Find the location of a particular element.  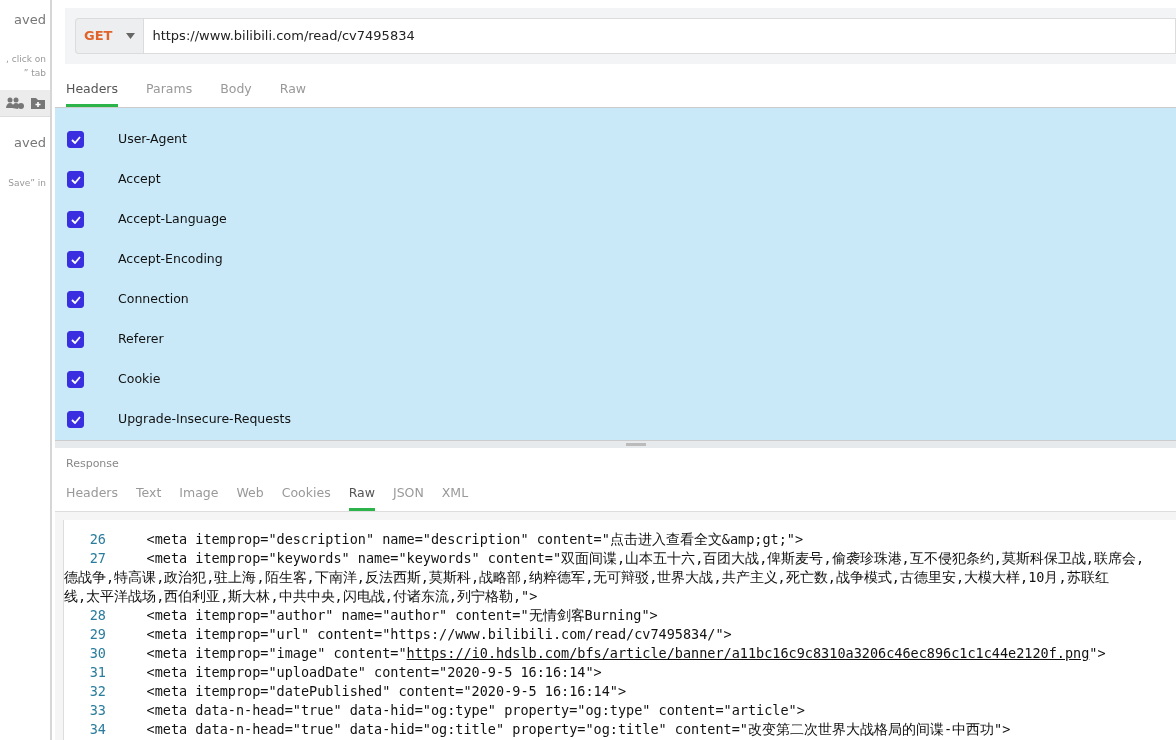

section-label: Response is located at coordinates (92, 463).